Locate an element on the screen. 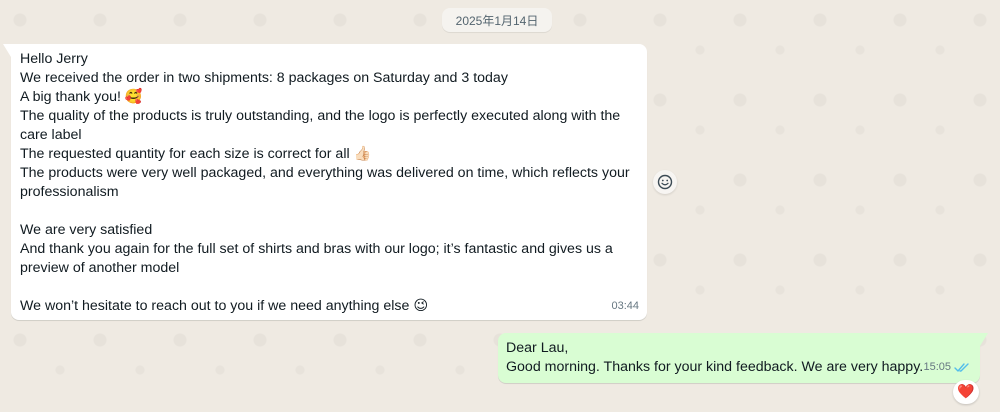 This screenshot has height=412, width=1000. message-text: A big thank you! is located at coordinates (70, 97).